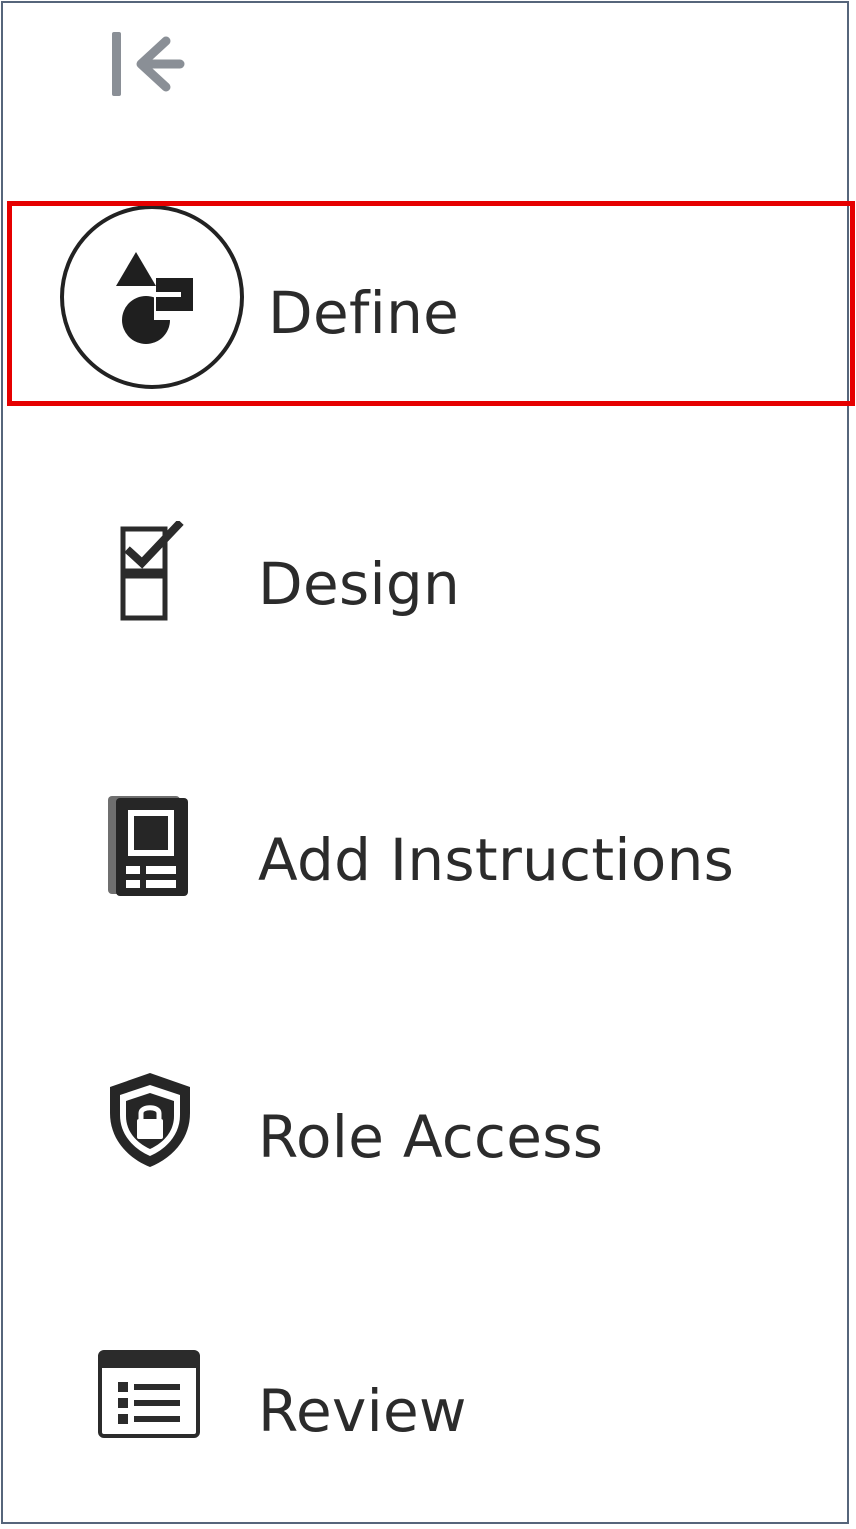  Describe the element at coordinates (150, 1120) in the screenshot. I see `shield-lock-icon` at that location.